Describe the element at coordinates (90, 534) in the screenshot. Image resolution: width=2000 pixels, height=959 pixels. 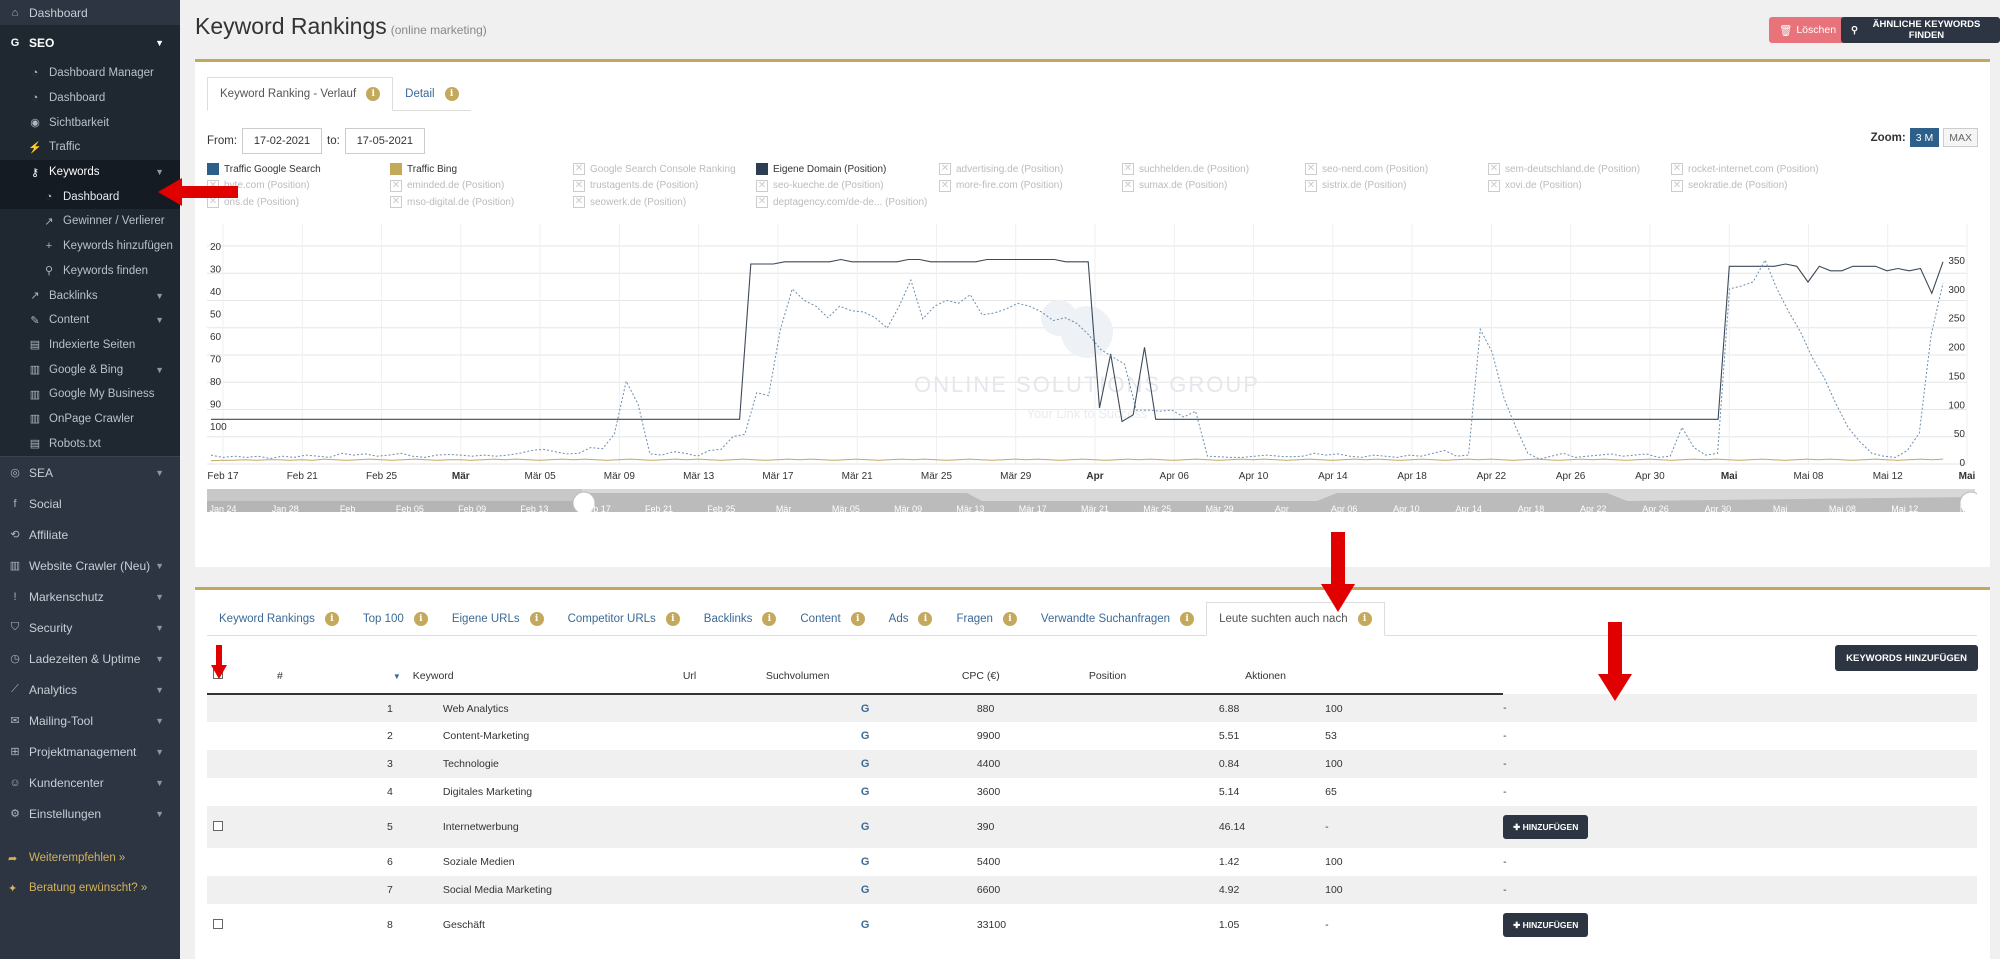
I see `sidebar-item-affiliate: ⟲ Affiliate` at that location.